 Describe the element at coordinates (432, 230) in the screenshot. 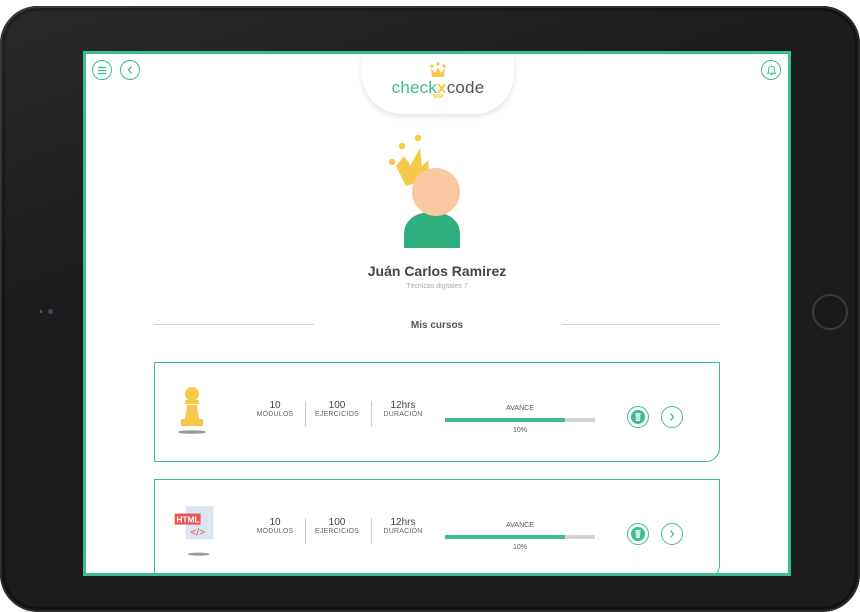

I see `avatar-body` at that location.